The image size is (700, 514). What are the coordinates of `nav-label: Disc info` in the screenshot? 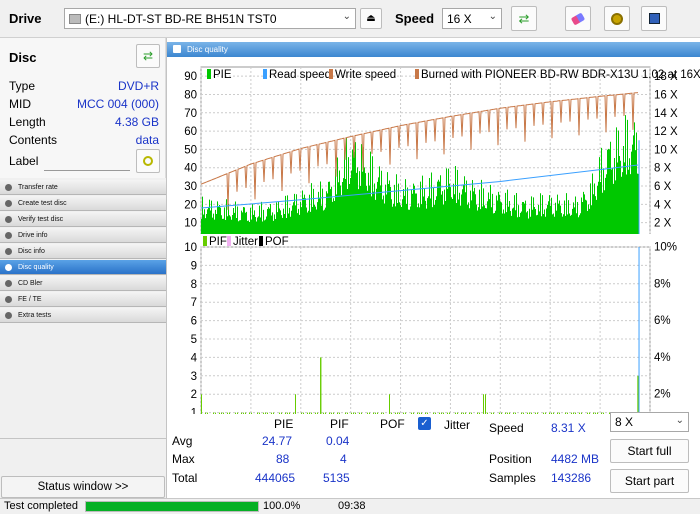 It's located at (31, 251).